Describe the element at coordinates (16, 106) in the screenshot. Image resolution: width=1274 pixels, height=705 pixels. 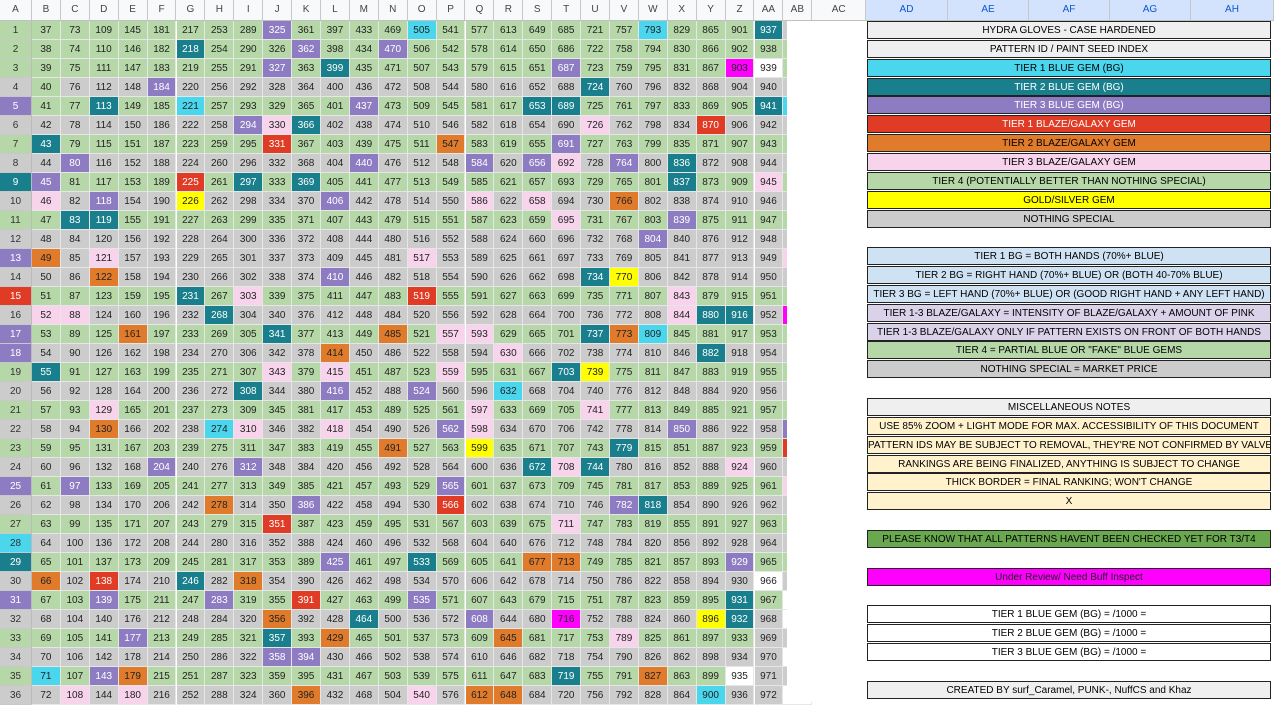
I see `row-header: 5` at that location.